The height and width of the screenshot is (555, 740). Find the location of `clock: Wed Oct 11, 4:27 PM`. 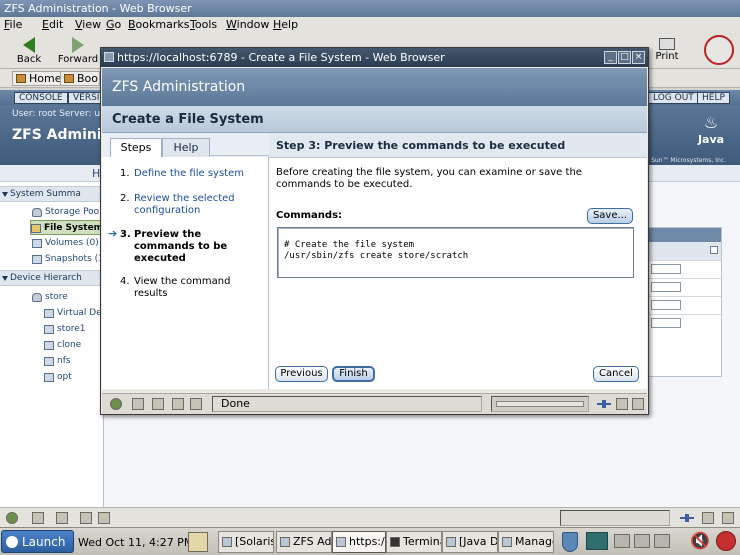

clock: Wed Oct 11, 4:27 PM is located at coordinates (135, 542).